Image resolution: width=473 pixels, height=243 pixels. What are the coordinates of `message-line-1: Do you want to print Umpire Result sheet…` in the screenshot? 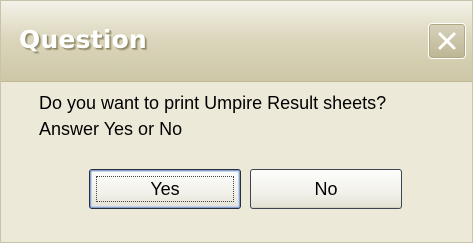 It's located at (213, 103).